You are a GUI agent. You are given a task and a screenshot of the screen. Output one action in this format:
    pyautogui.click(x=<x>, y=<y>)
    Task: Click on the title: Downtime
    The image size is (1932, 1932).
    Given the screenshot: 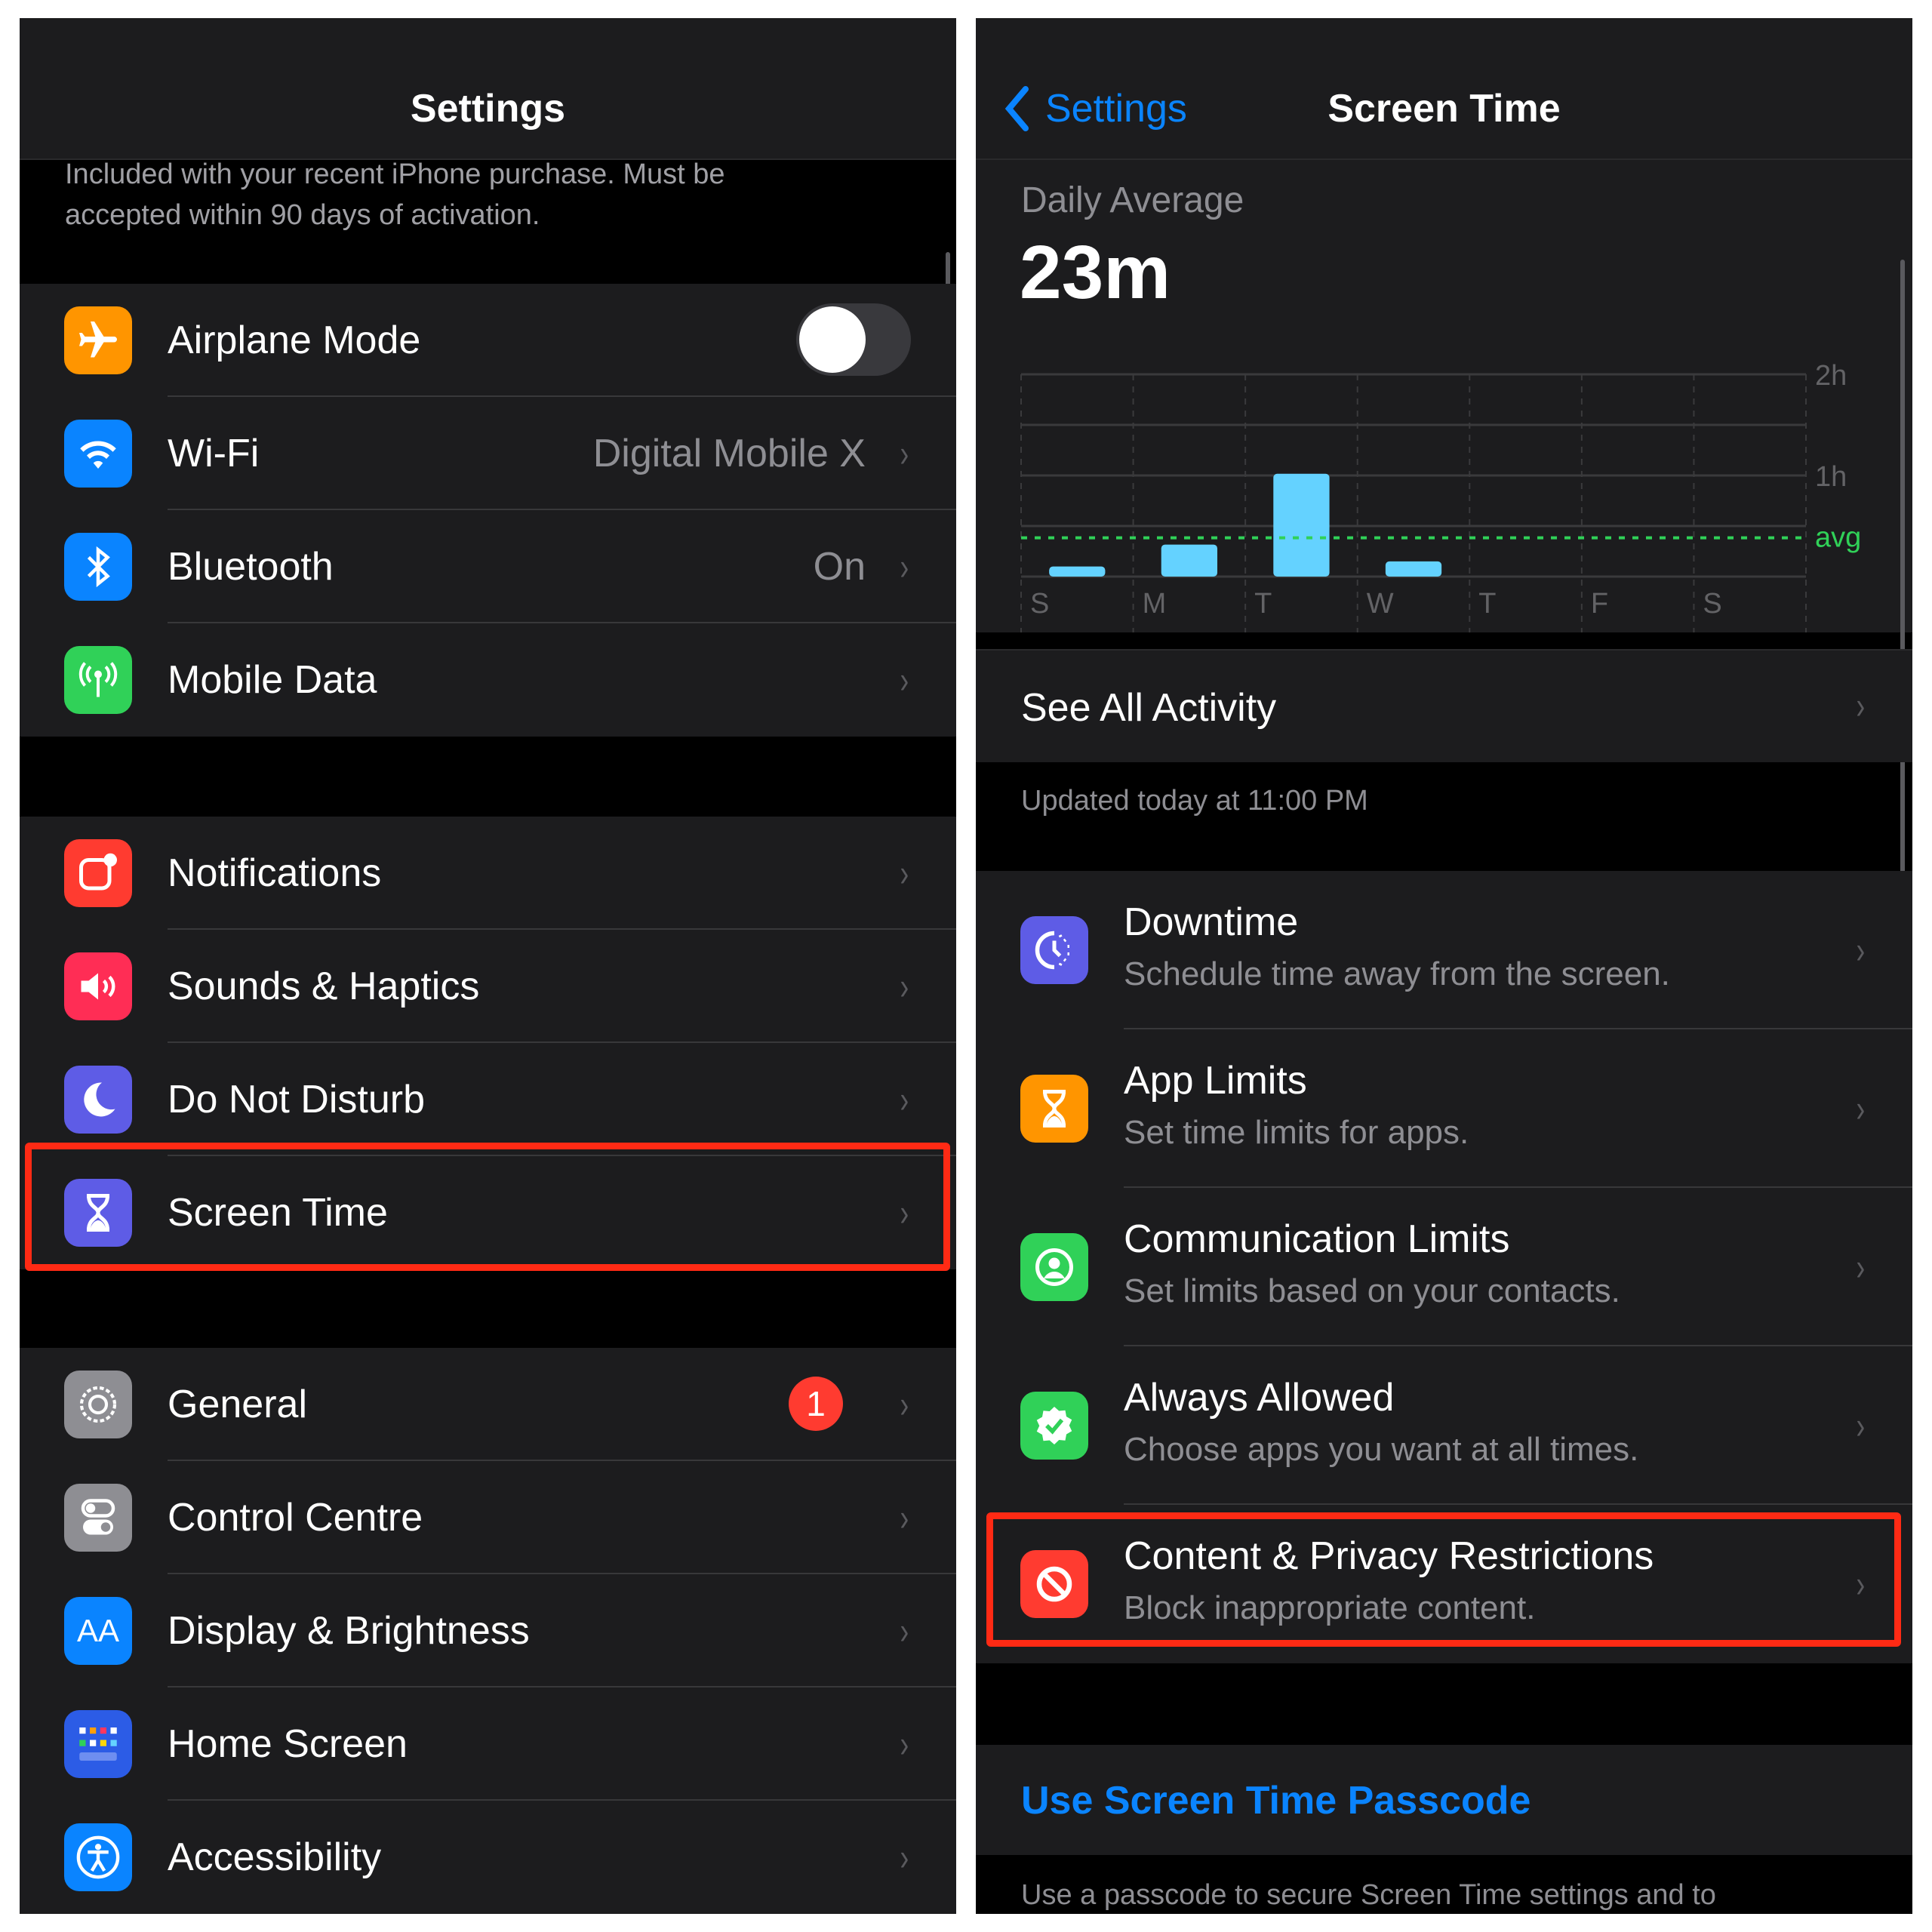 What is the action you would take?
    pyautogui.click(x=1211, y=922)
    